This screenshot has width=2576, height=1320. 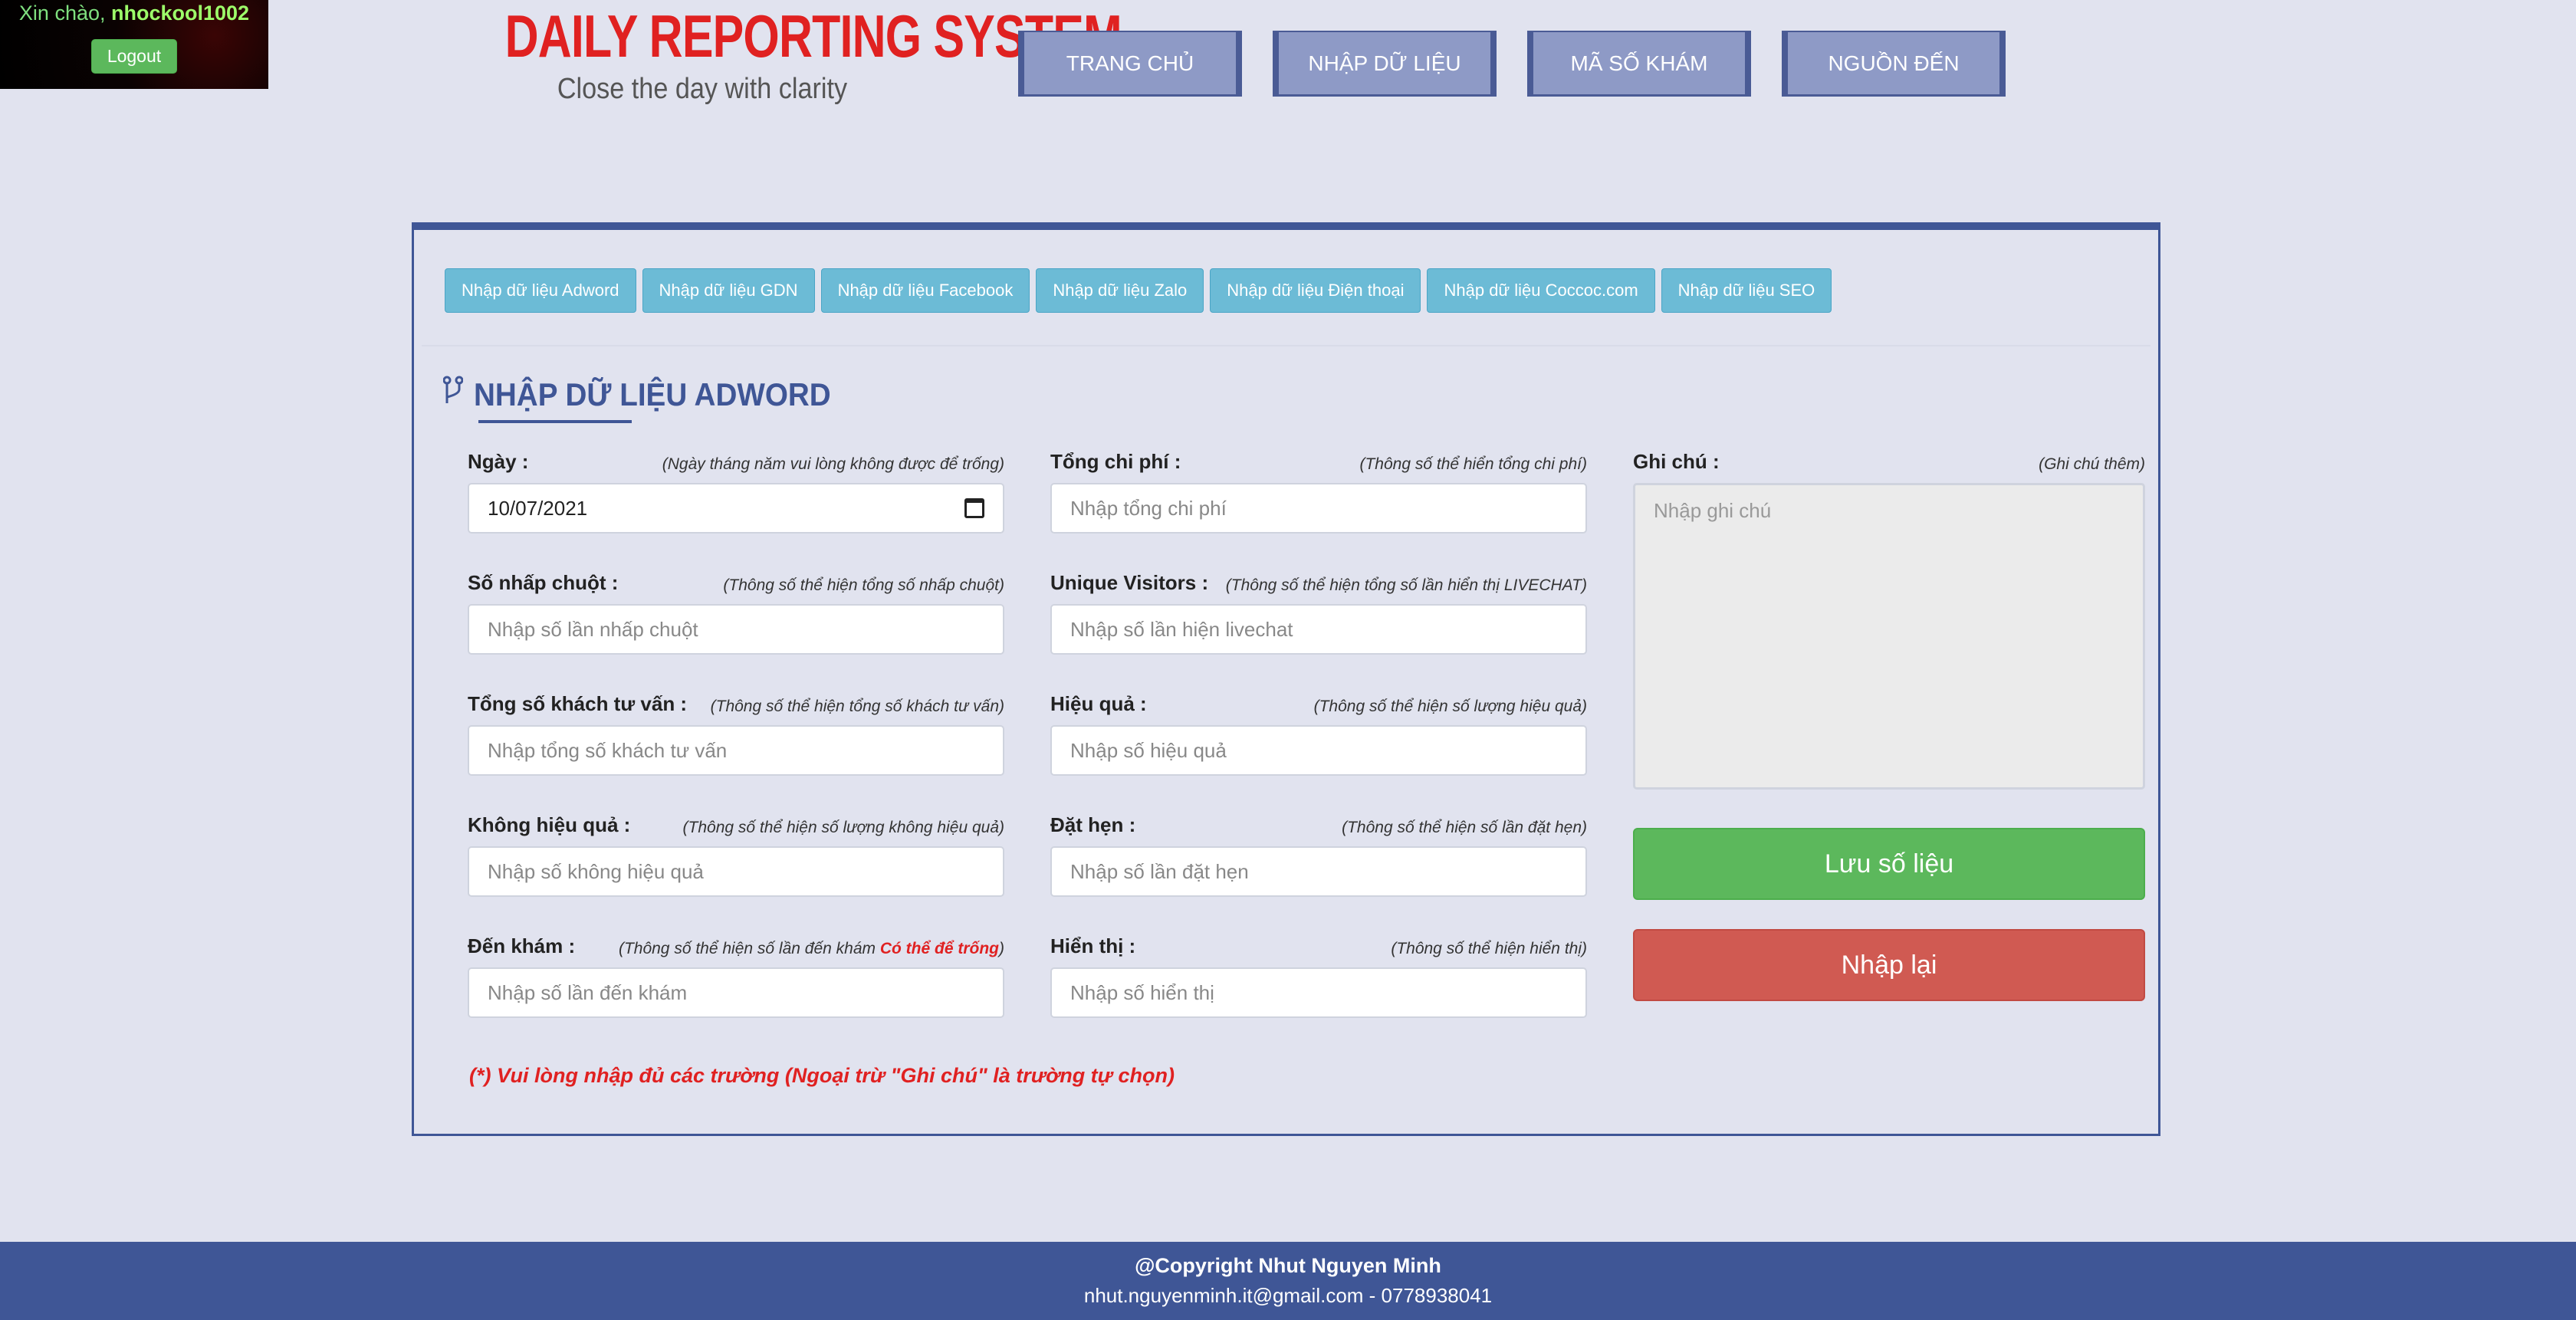 What do you see at coordinates (1319, 508) in the screenshot?
I see `total-cost-input: Nhập tổng chi phí` at bounding box center [1319, 508].